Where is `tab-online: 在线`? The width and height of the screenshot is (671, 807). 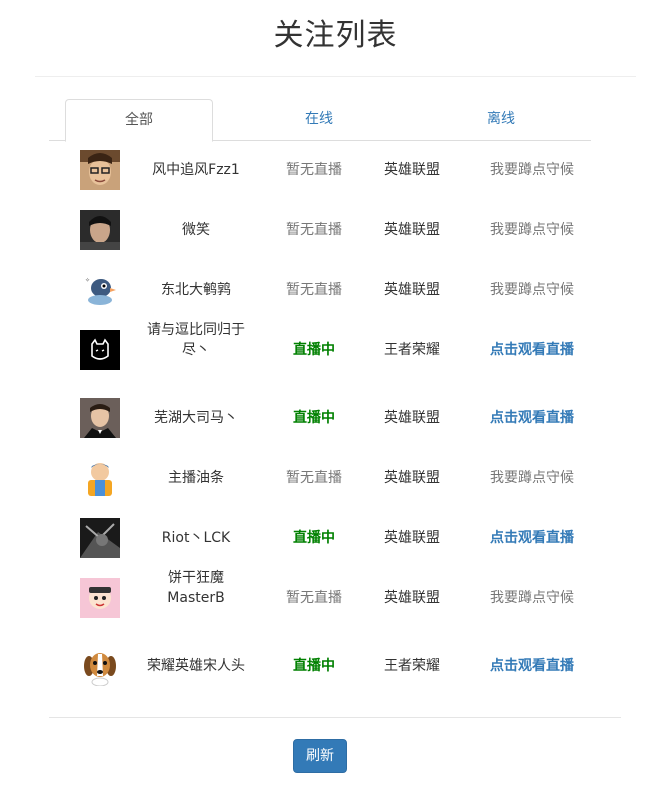 tab-online: 在线 is located at coordinates (319, 120).